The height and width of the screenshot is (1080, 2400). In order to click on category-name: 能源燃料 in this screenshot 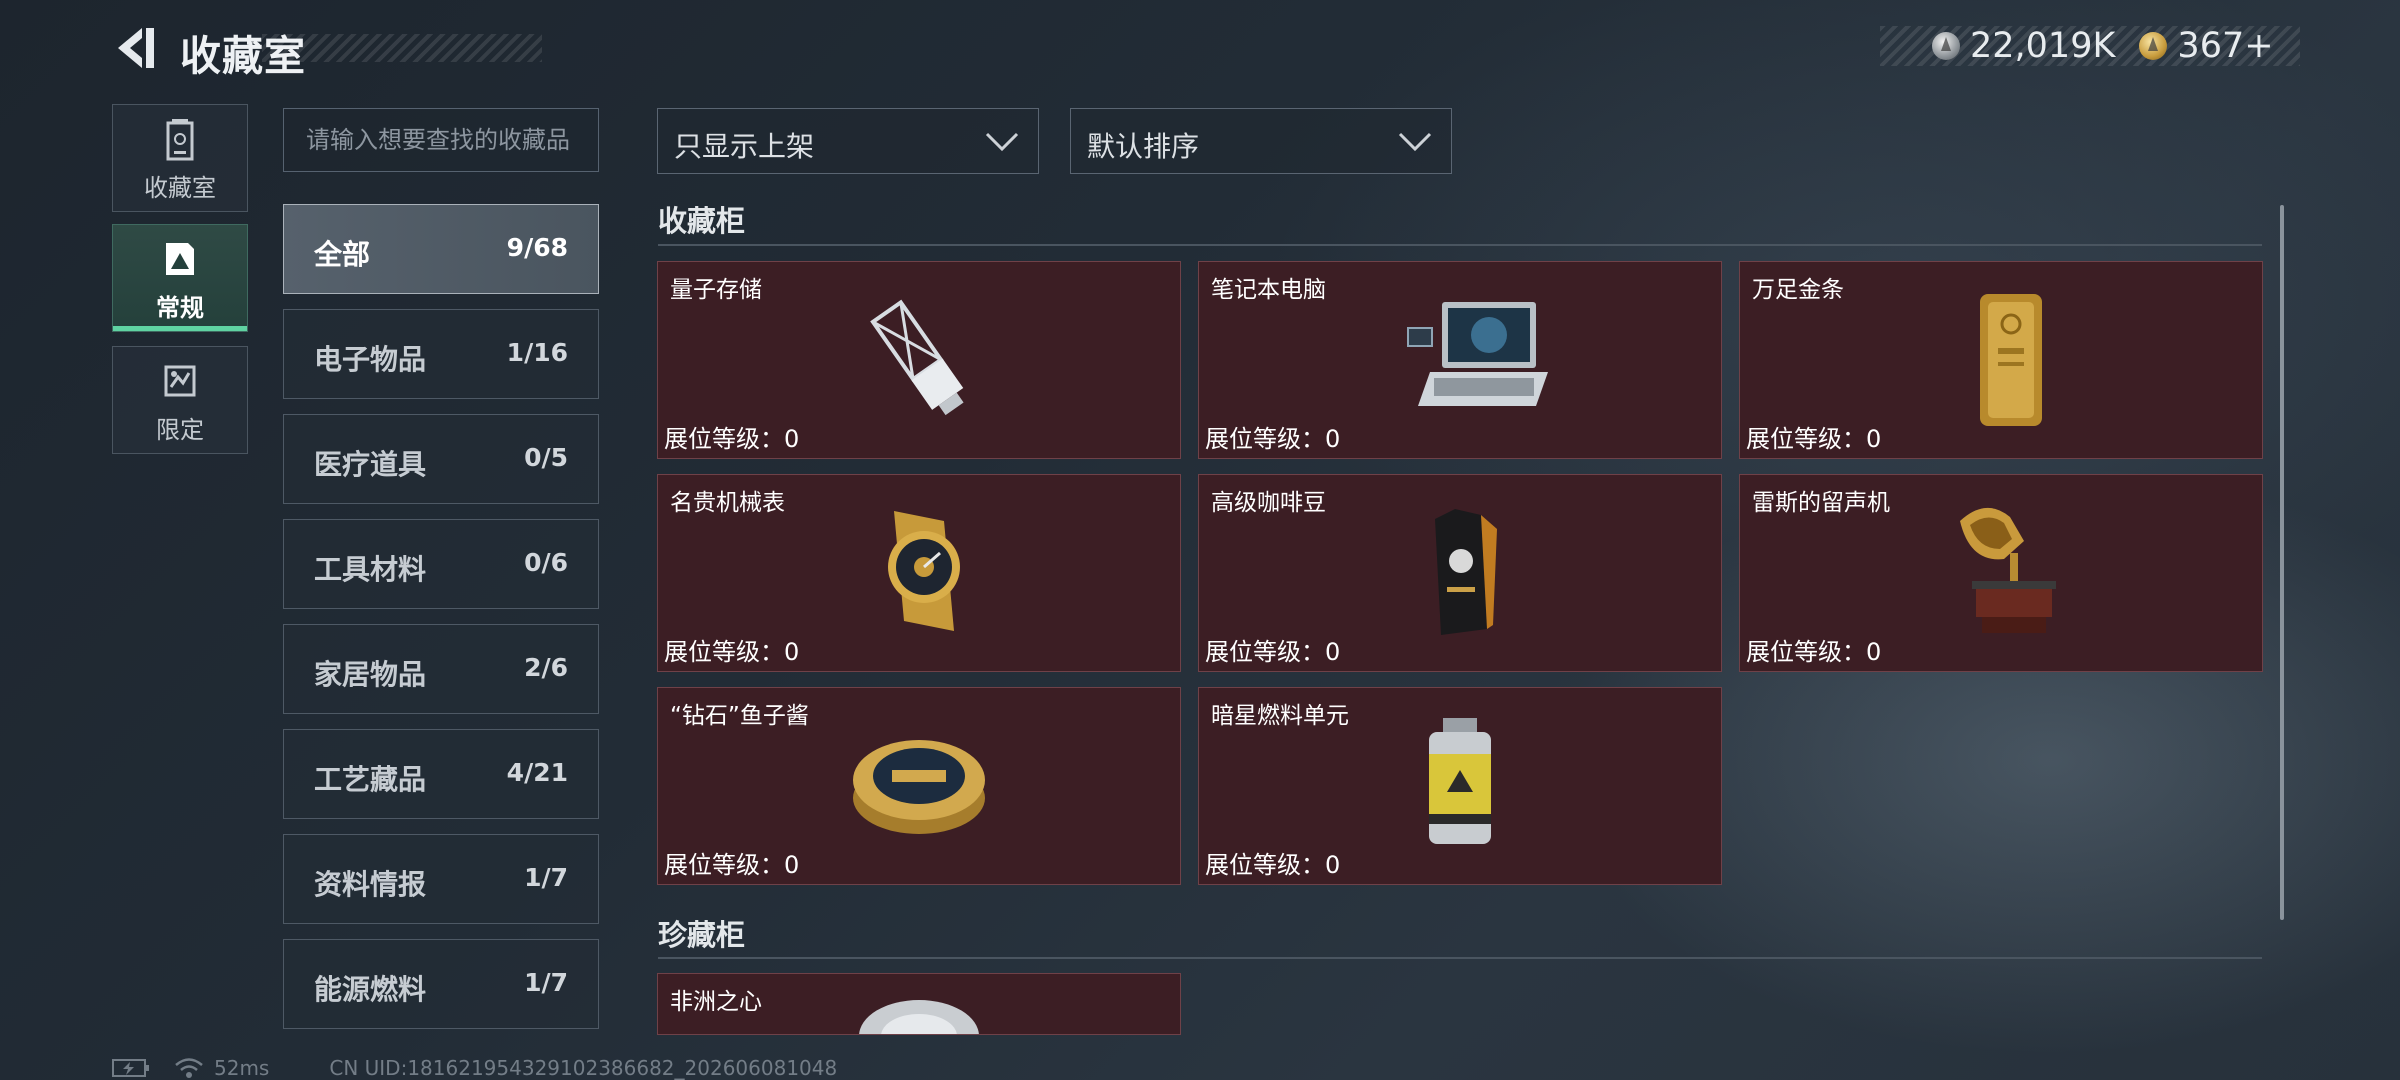, I will do `click(370, 989)`.